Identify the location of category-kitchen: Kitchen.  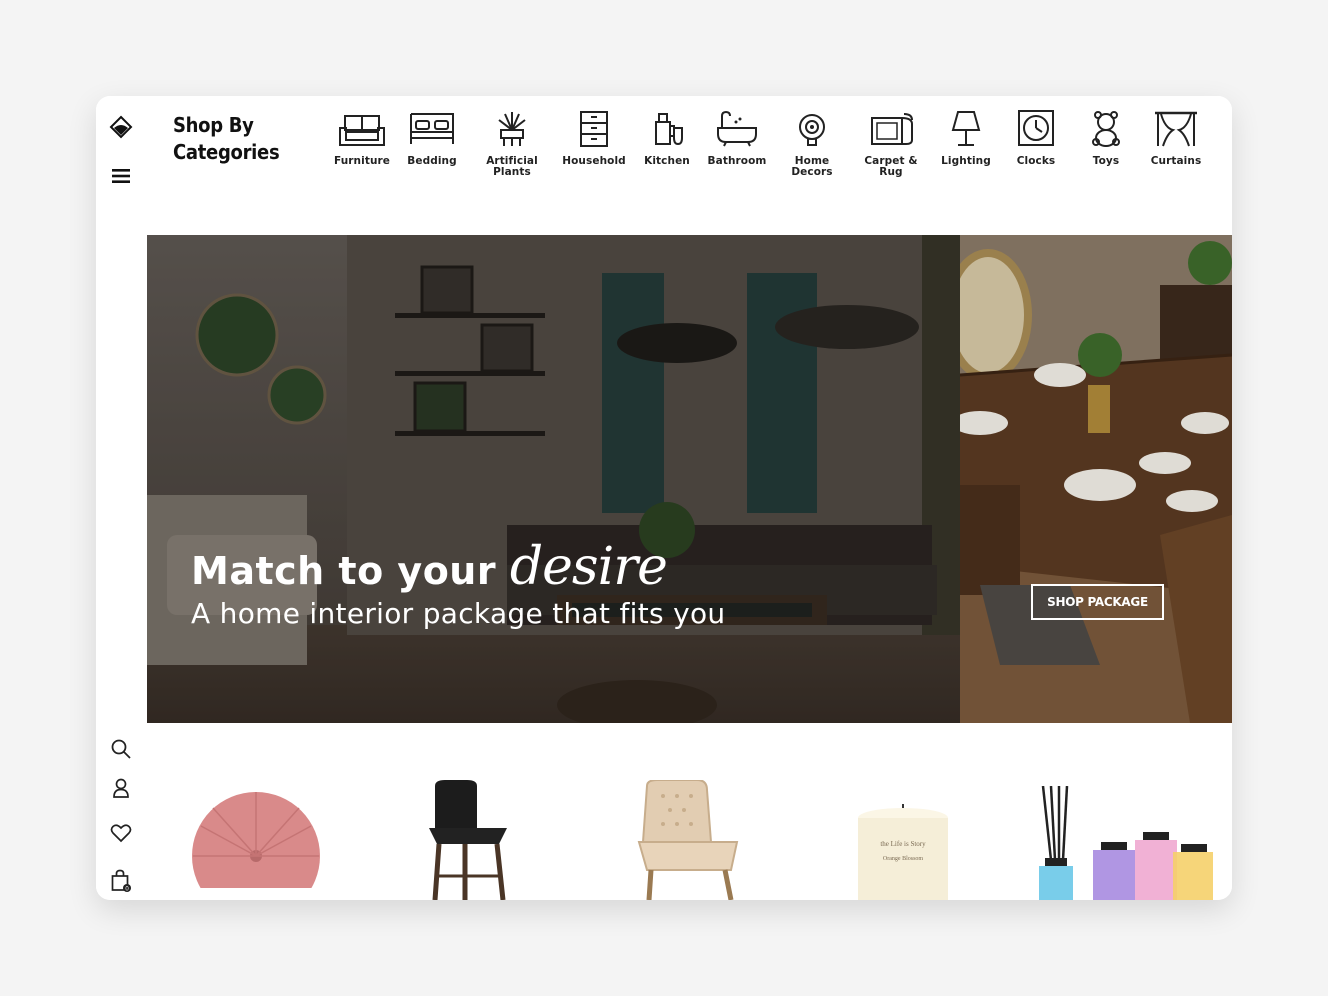
(667, 138).